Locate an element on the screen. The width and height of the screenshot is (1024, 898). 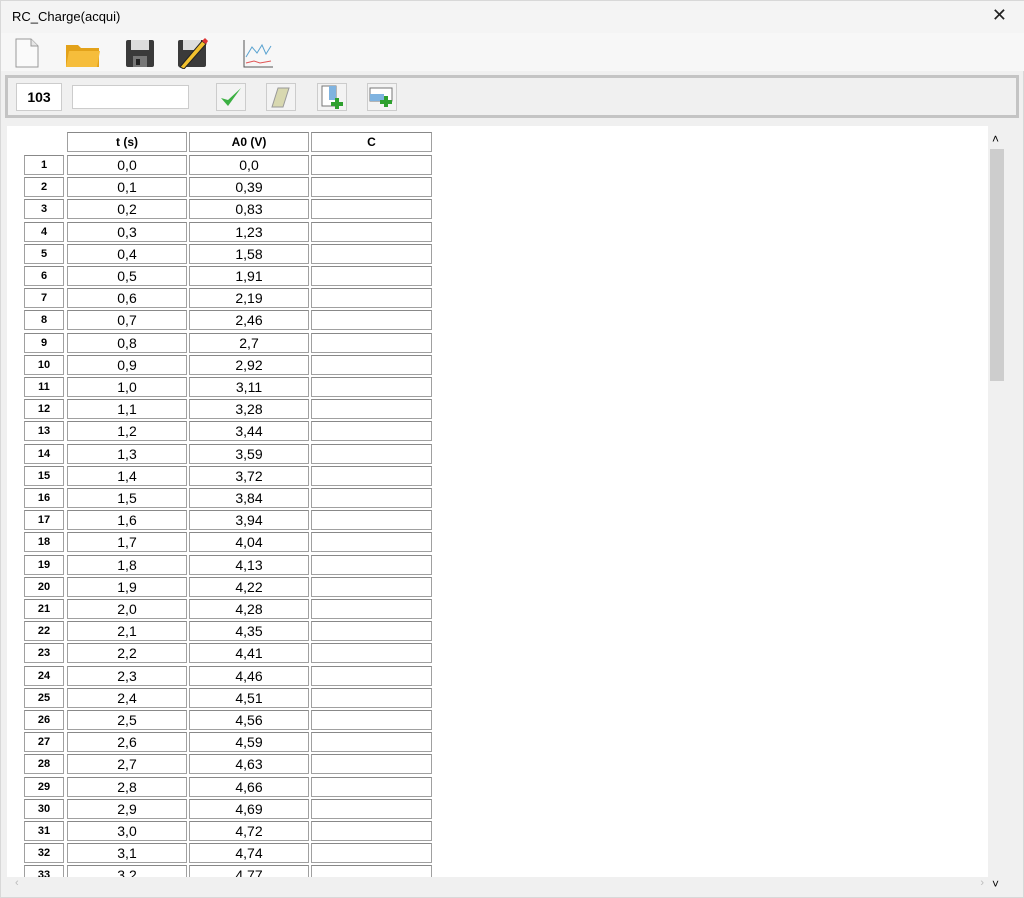
table-cell: 4,51 is located at coordinates (249, 697).